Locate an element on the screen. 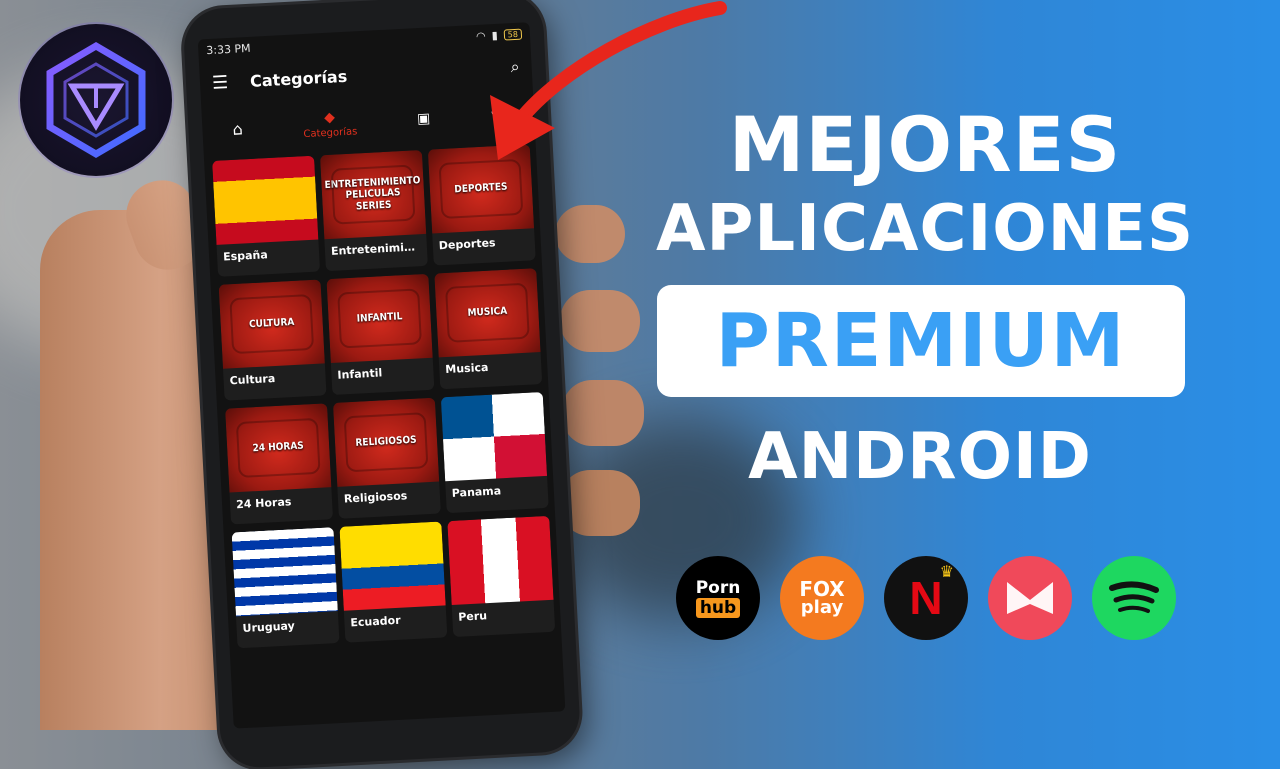 This screenshot has height=769, width=1280. pornhub-icon: Porn hub is located at coordinates (718, 598).